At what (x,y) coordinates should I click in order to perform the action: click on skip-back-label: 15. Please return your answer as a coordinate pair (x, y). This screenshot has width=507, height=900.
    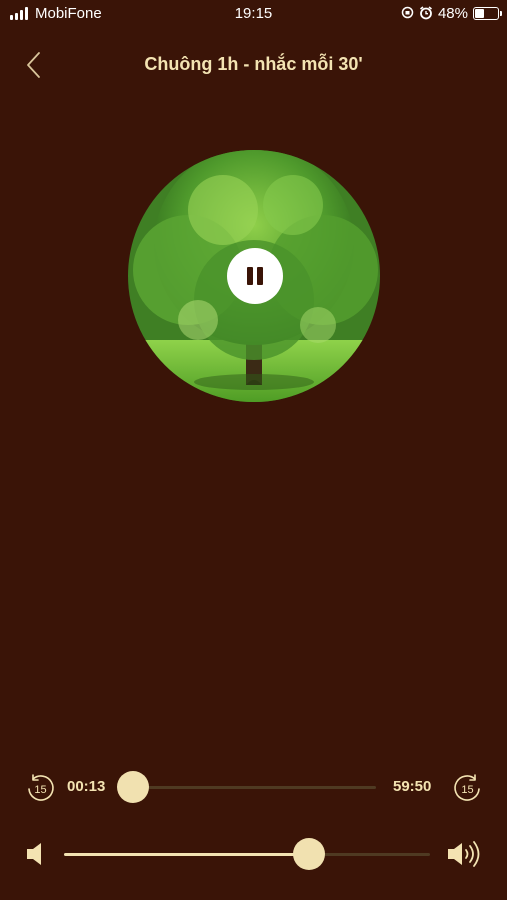
    Looking at the image, I should click on (40, 790).